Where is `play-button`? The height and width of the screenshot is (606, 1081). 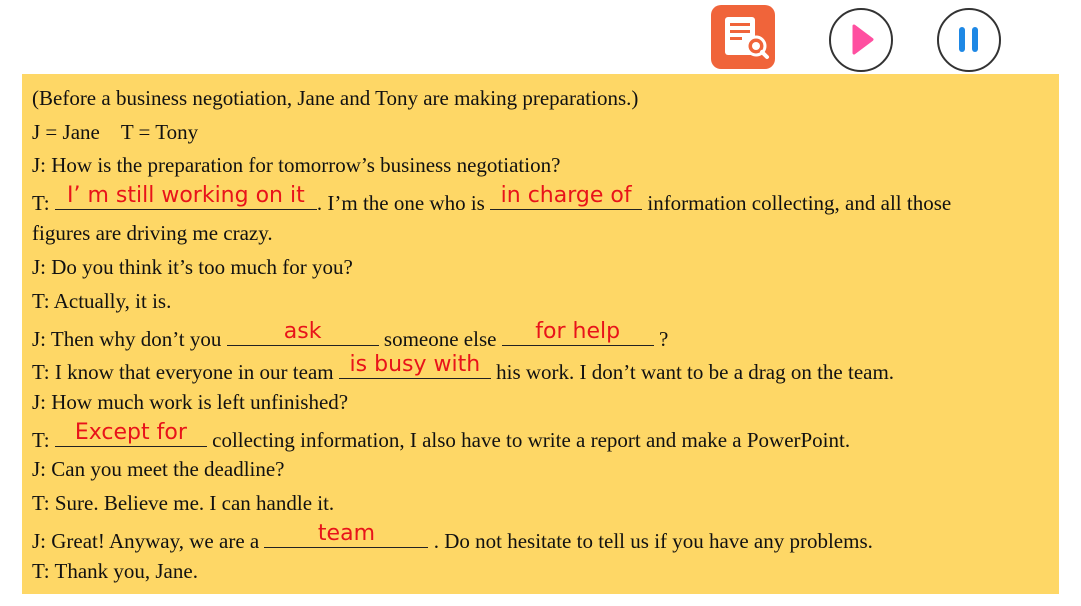 play-button is located at coordinates (861, 40).